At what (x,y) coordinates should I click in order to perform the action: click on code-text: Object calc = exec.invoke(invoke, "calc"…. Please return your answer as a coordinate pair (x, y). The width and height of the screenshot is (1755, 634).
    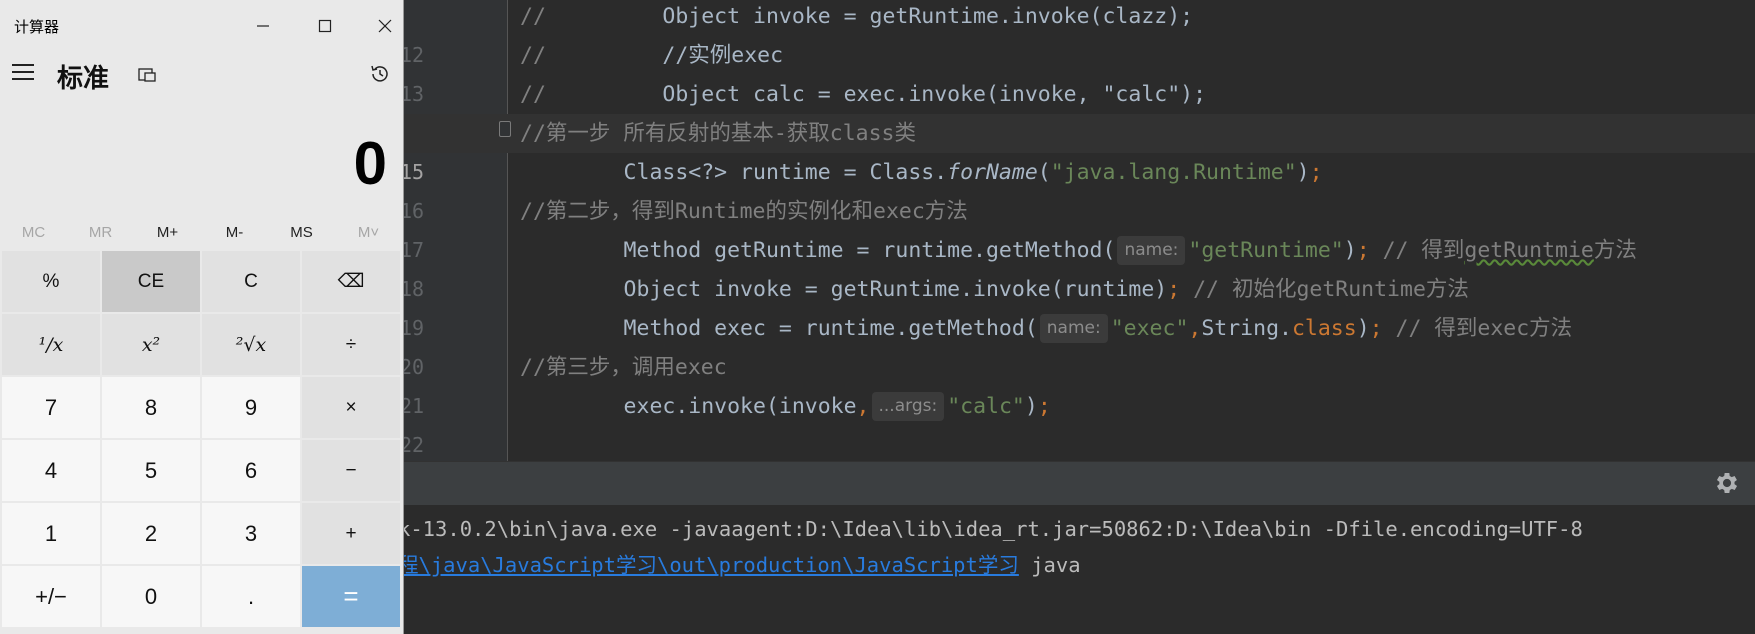
    Looking at the image, I should click on (934, 94).